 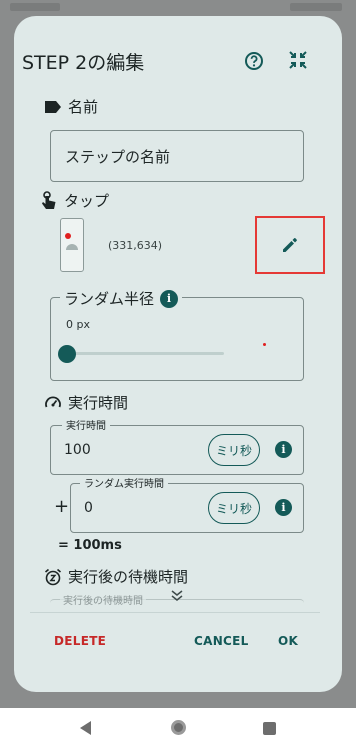 What do you see at coordinates (221, 641) in the screenshot?
I see `cancel-button: CANCEL` at bounding box center [221, 641].